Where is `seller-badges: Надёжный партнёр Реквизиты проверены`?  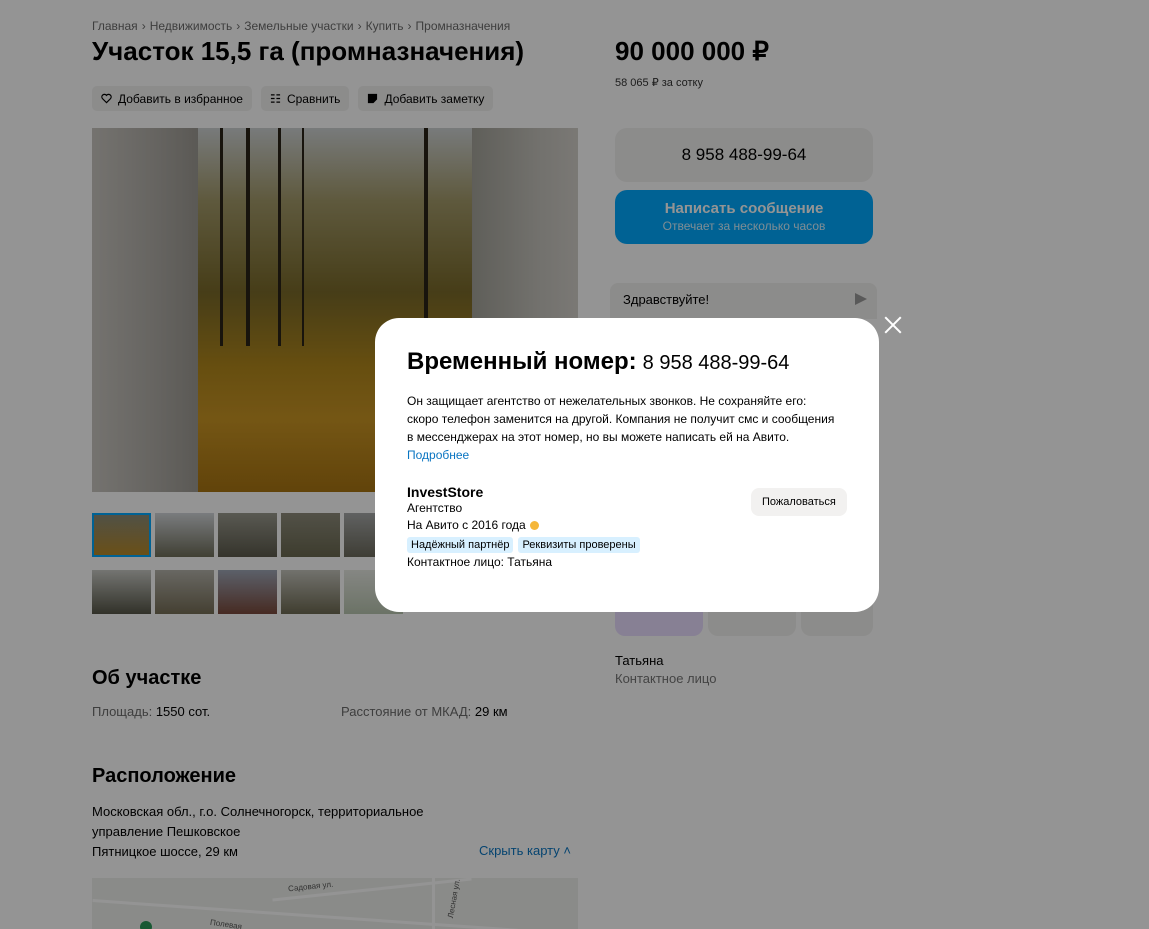
seller-badges: Надёжный партнёр Реквизиты проверены is located at coordinates (523, 545).